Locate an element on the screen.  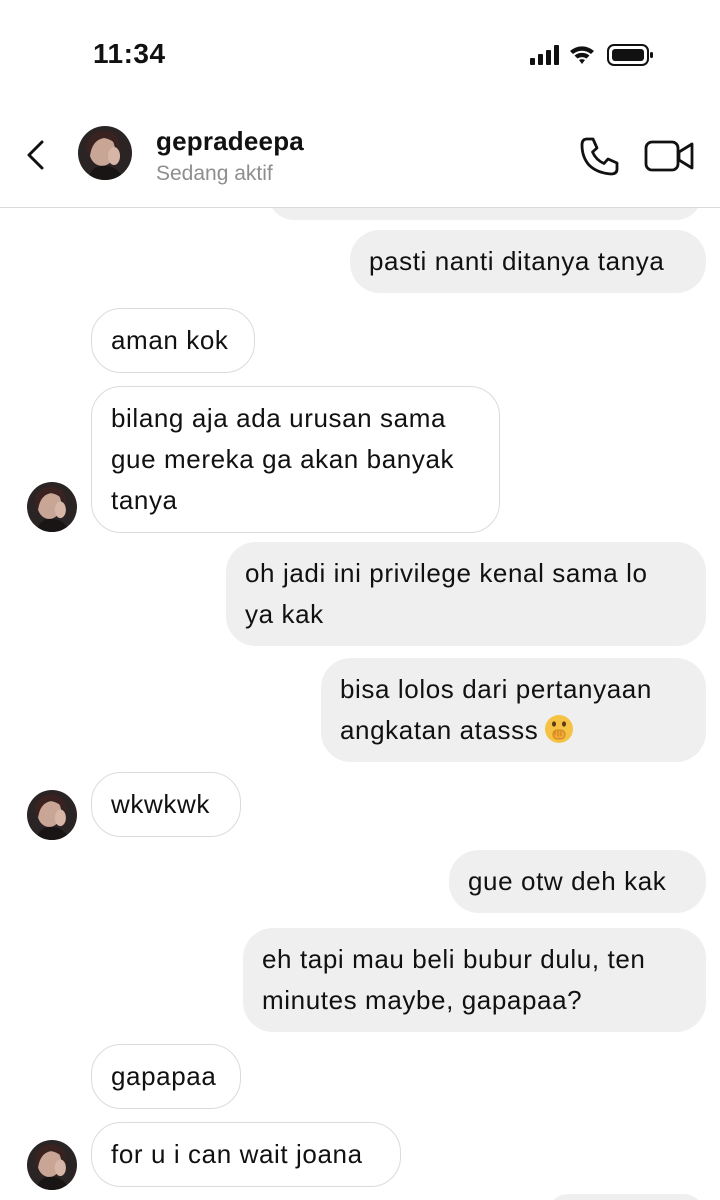
shushing-face-emoji is located at coordinates (559, 729).